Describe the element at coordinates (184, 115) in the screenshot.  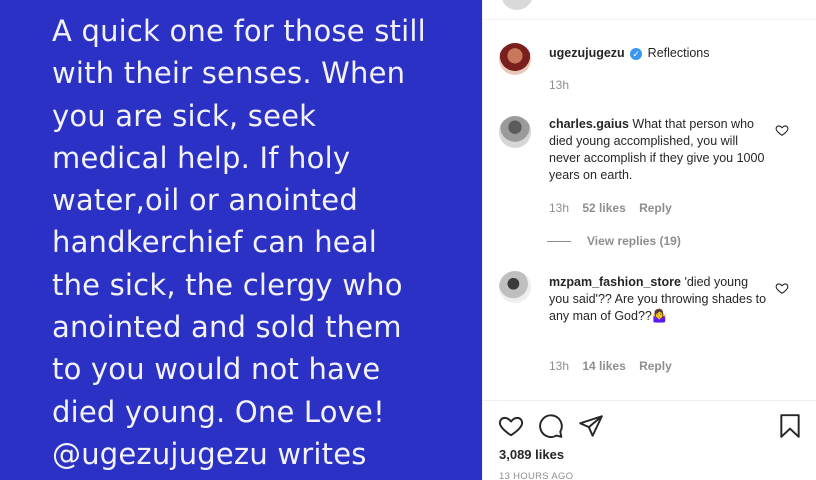
I see `image-text-line: you are sick, seek` at that location.